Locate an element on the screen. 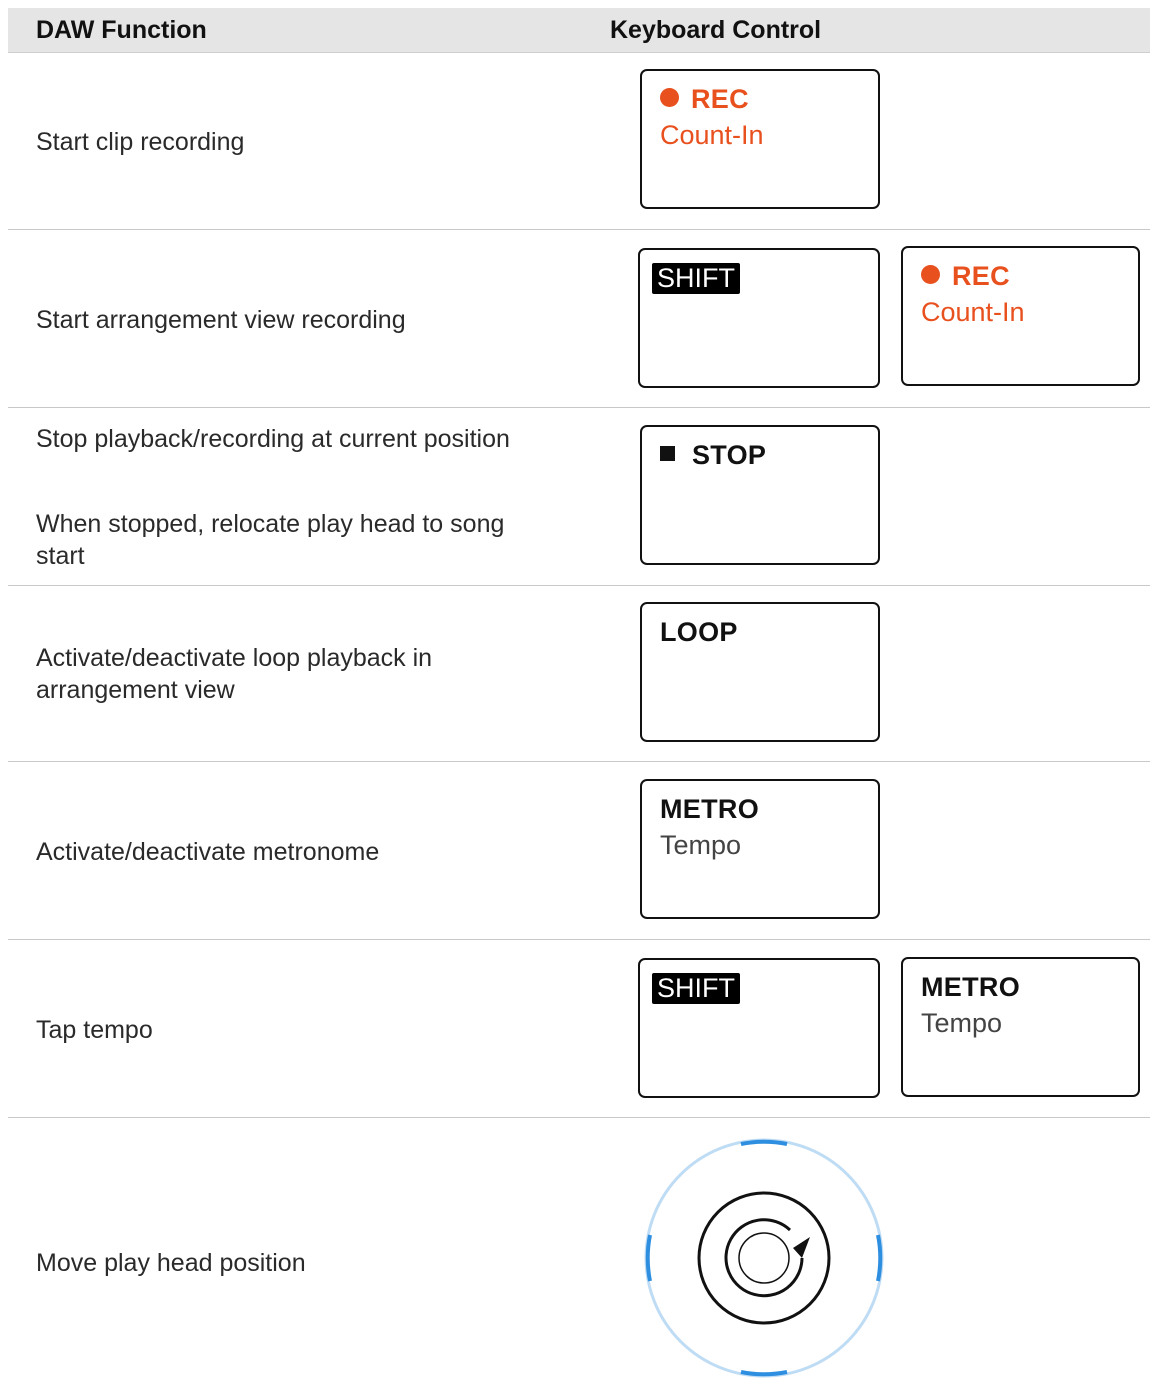 This screenshot has width=1150, height=1398. encoder-mark-top is located at coordinates (764, 1142).